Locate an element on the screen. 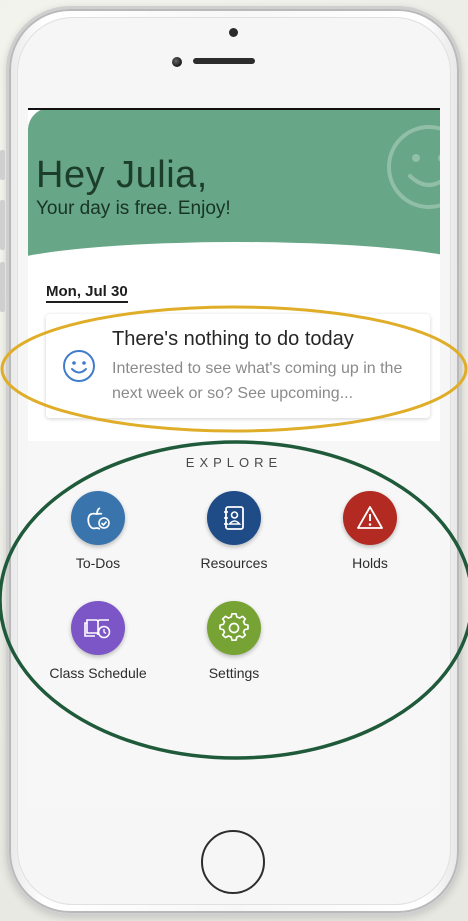  class-schedule-button is located at coordinates (98, 628).